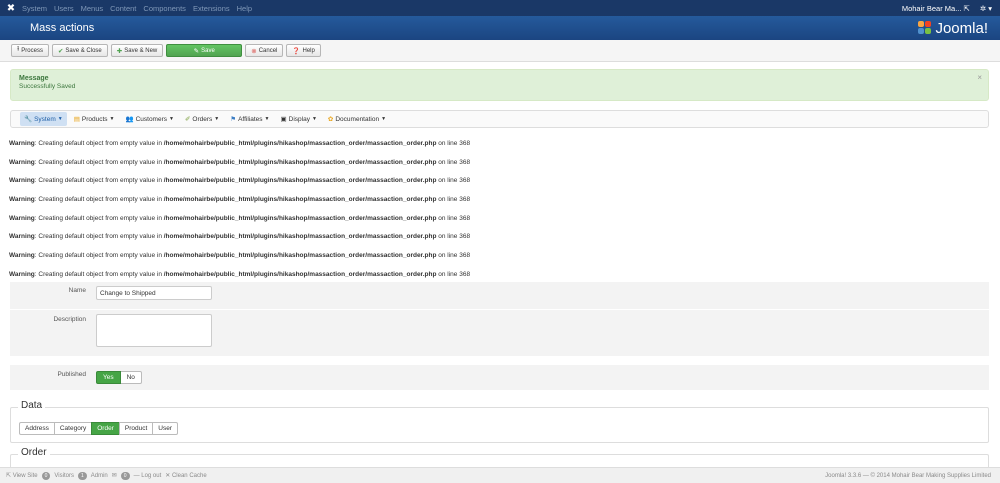 This screenshot has height=483, width=1000. What do you see at coordinates (249, 119) in the screenshot?
I see `submenu-affiliates: ⚑ Affiliates ▼` at bounding box center [249, 119].